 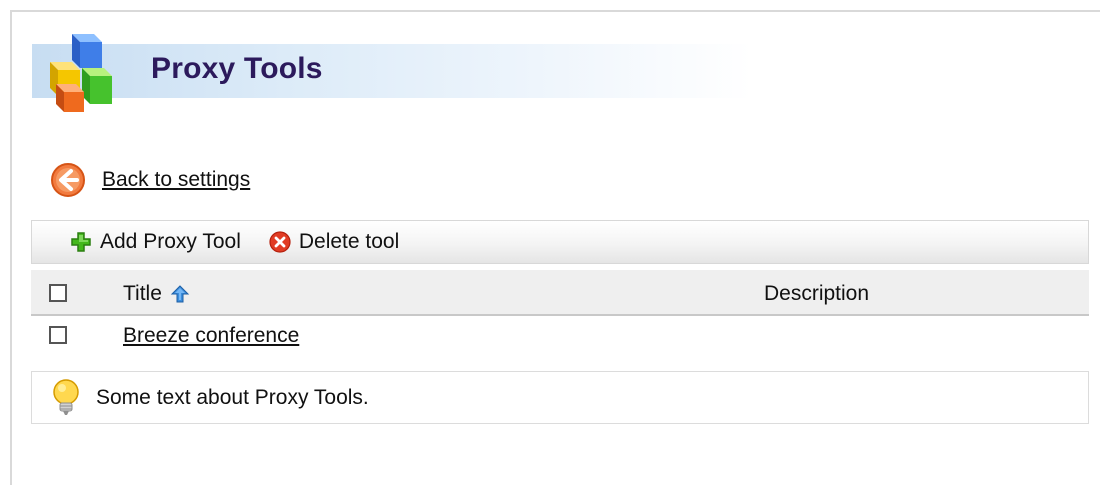 What do you see at coordinates (81, 242) in the screenshot?
I see `green-plus-icon` at bounding box center [81, 242].